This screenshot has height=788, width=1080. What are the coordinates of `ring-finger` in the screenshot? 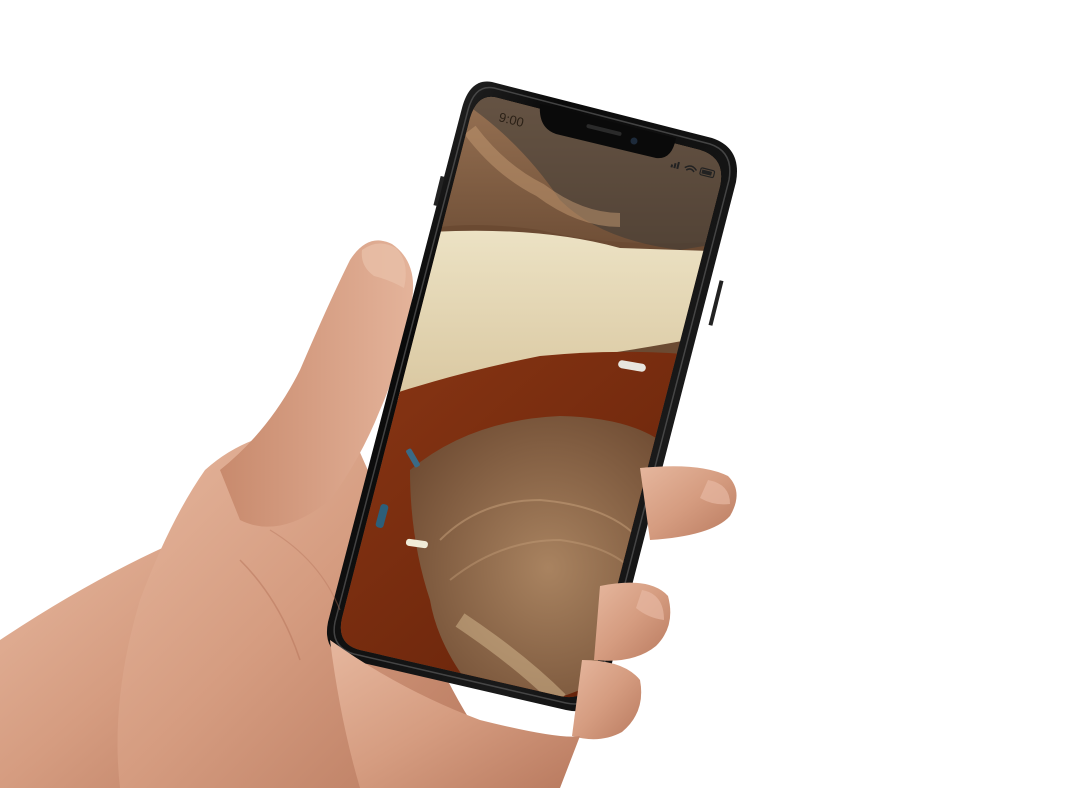 It's located at (607, 700).